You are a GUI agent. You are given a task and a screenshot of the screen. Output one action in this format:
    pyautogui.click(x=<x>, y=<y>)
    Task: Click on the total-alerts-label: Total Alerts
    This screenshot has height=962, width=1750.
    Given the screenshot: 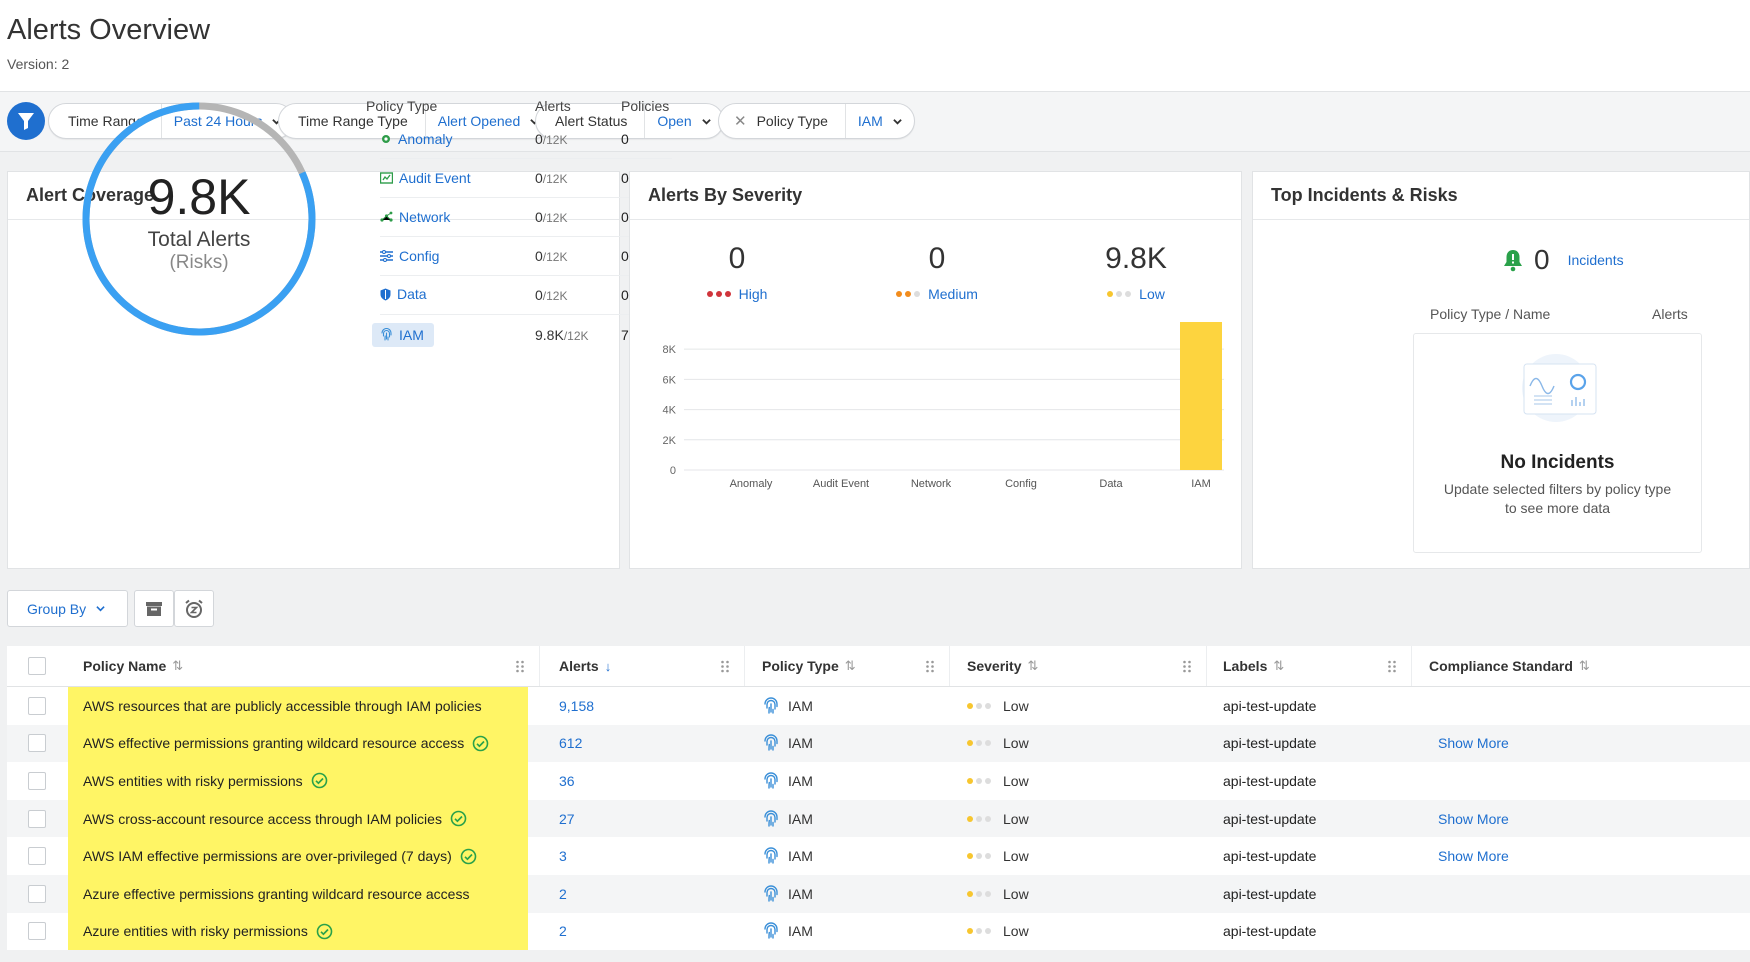 What is the action you would take?
    pyautogui.click(x=199, y=239)
    